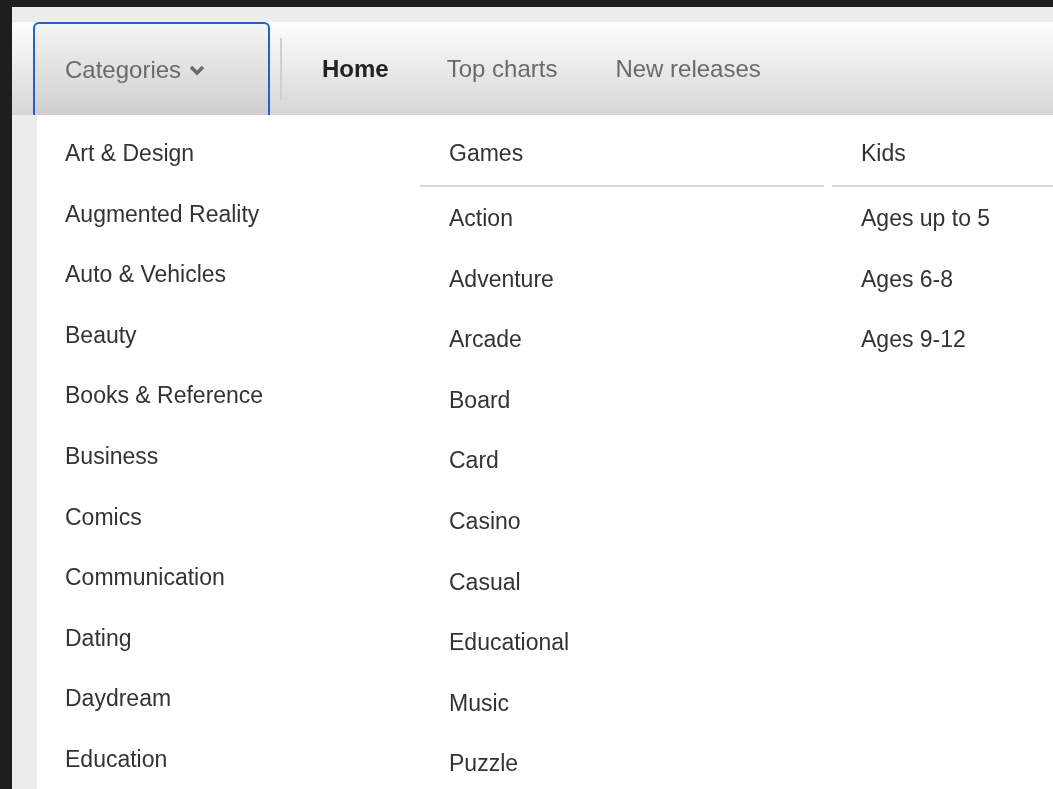 This screenshot has width=1053, height=789. What do you see at coordinates (622, 769) in the screenshot?
I see `category-link: Puzzle` at bounding box center [622, 769].